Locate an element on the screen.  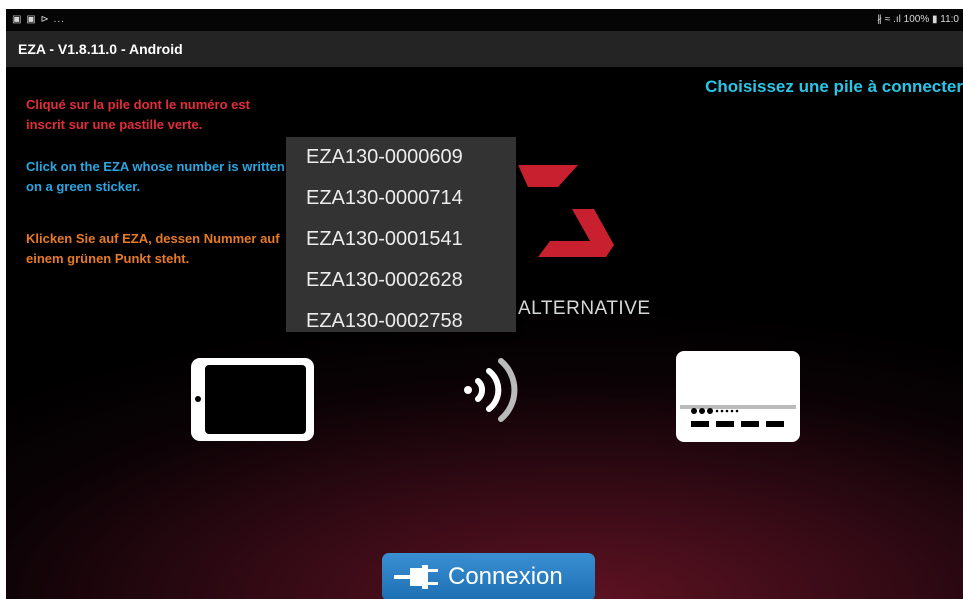
tablet-icon is located at coordinates (252, 399).